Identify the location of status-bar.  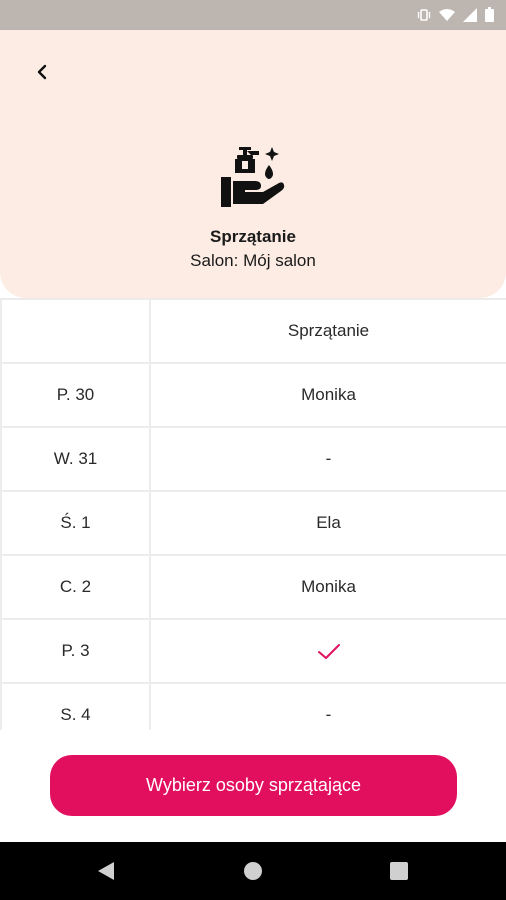
(253, 15).